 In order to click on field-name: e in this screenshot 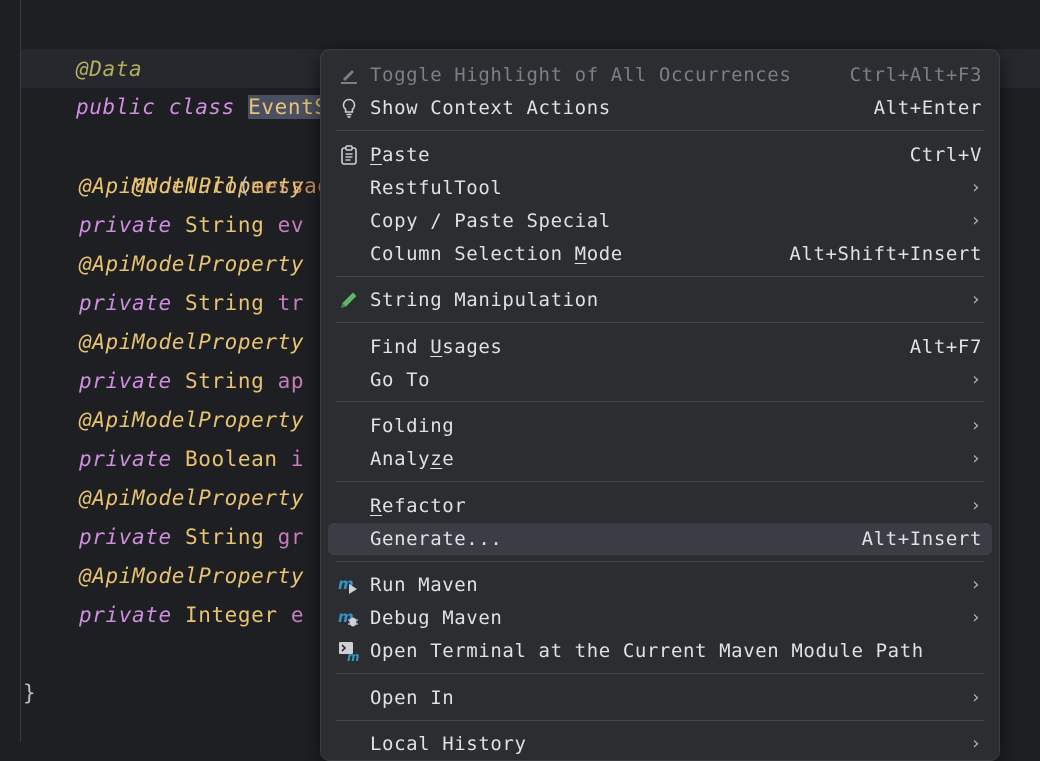, I will do `click(297, 615)`.